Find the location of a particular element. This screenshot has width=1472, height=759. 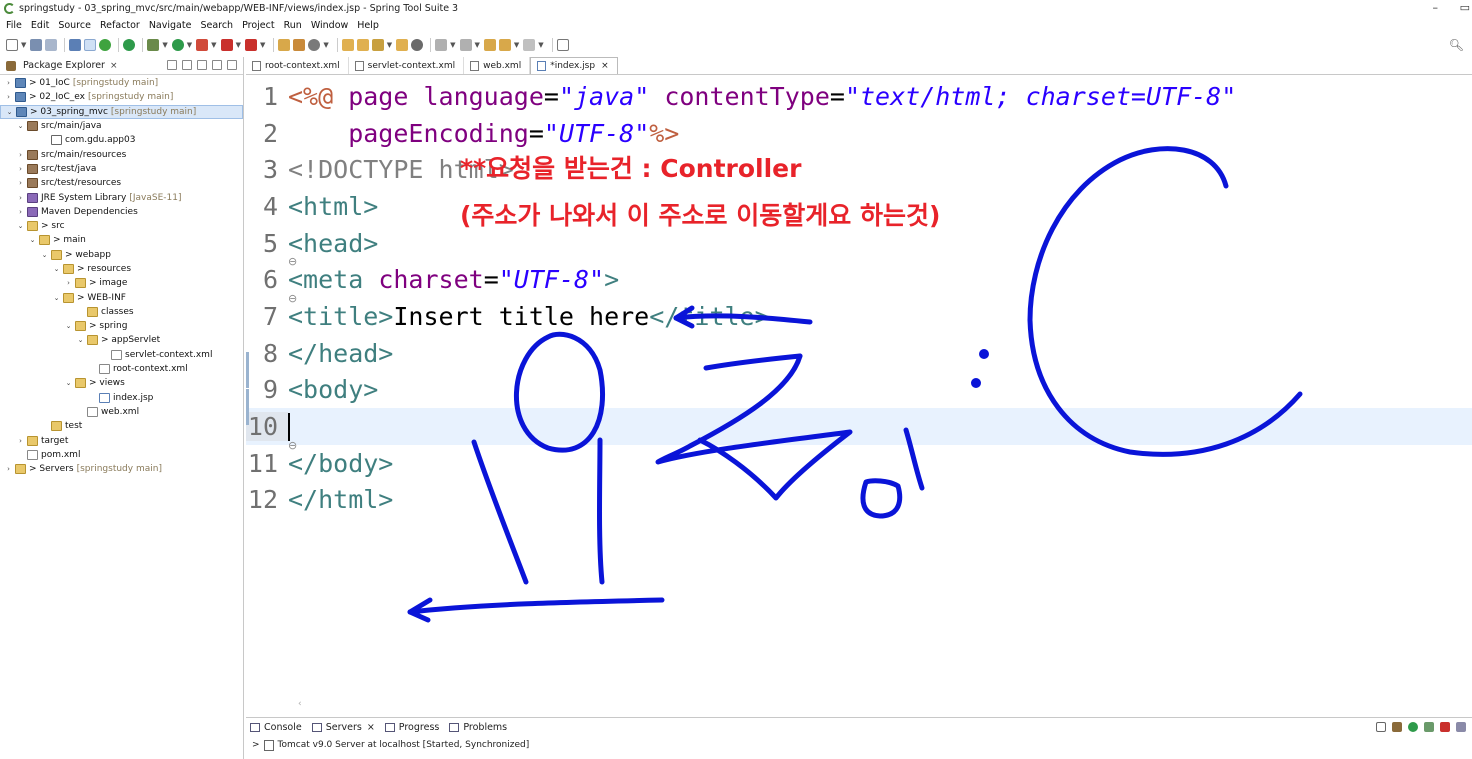

profile-server-icon is located at coordinates (1429, 727).